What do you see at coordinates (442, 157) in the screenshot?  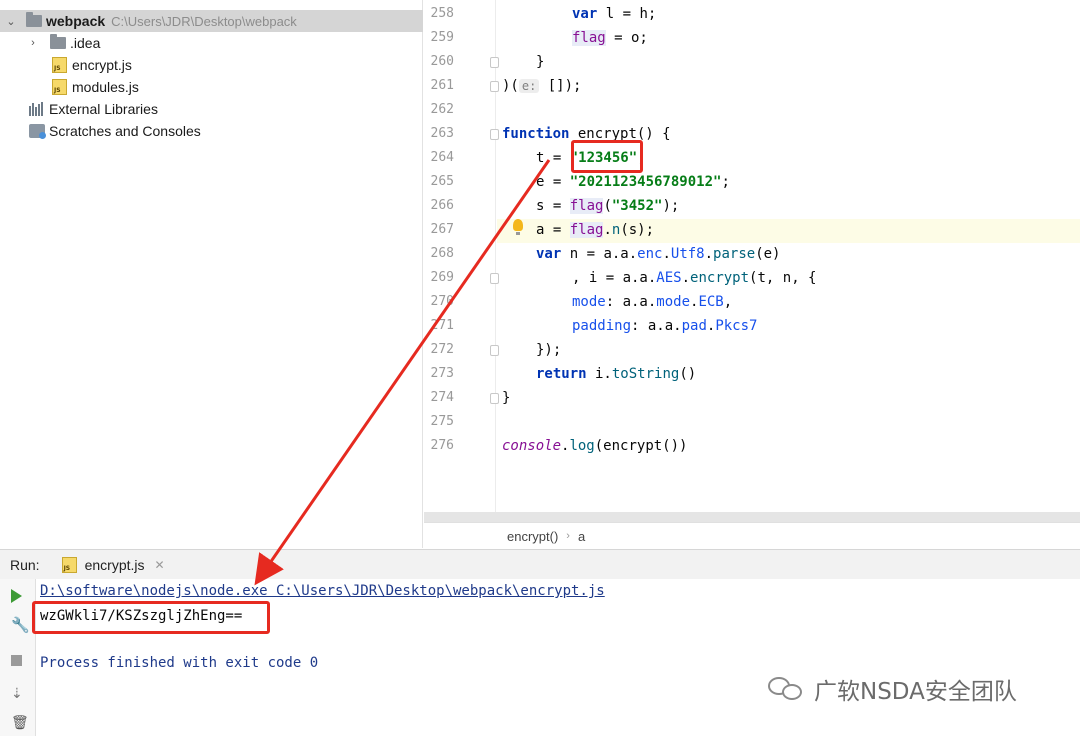 I see `line-number: 264` at bounding box center [442, 157].